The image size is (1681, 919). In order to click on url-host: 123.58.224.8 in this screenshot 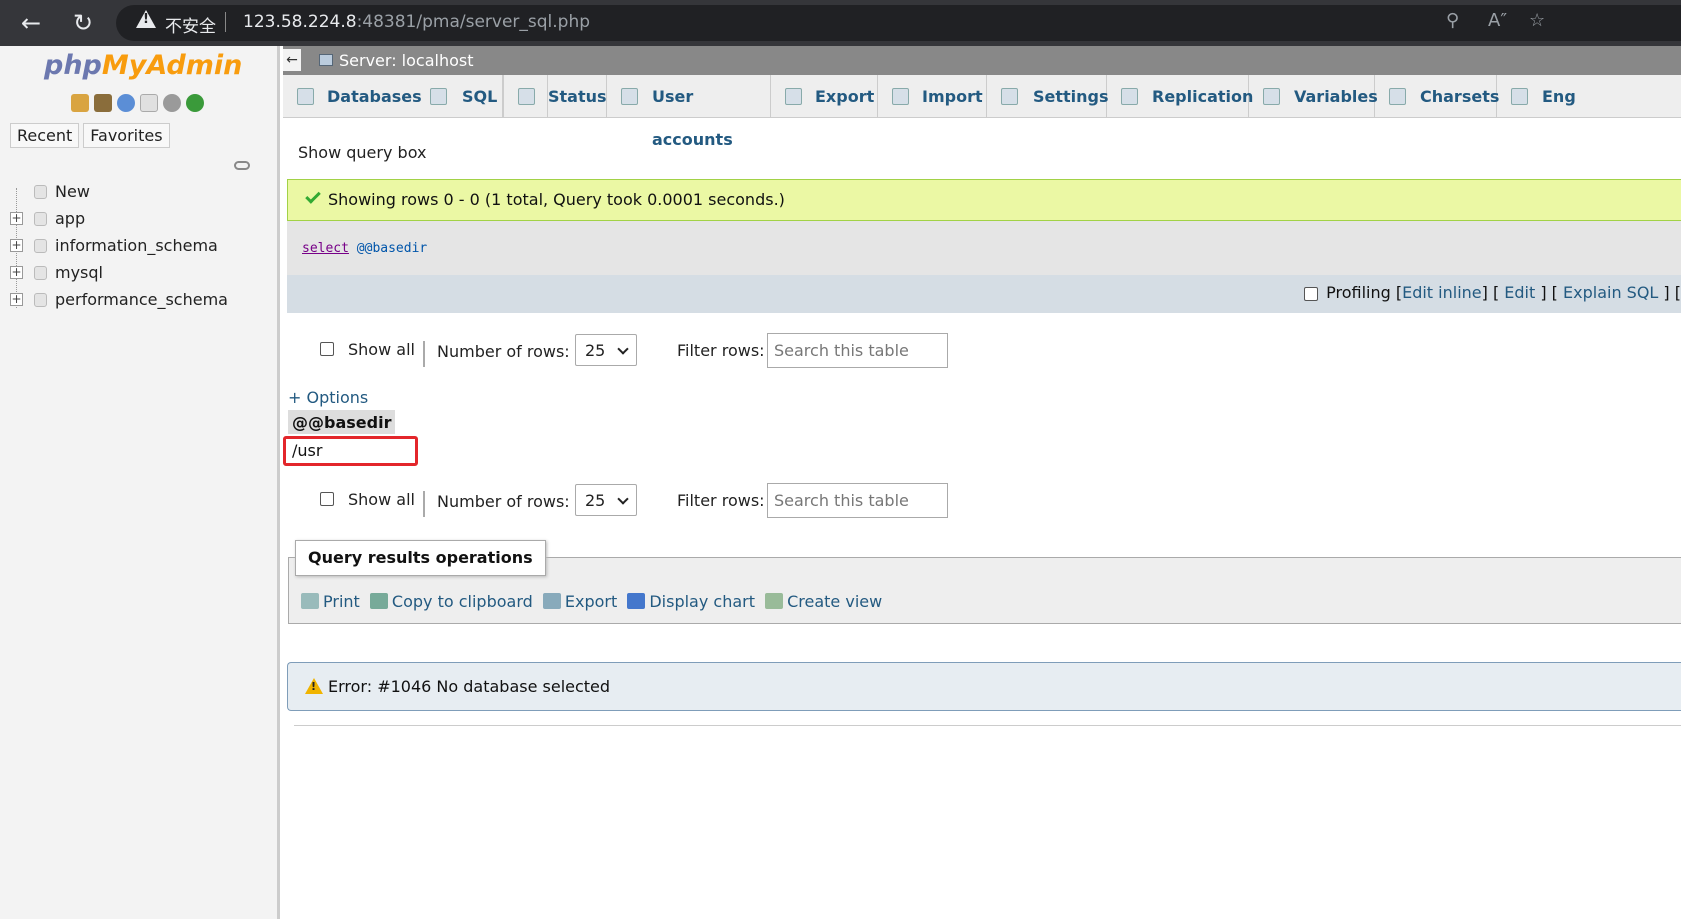, I will do `click(300, 22)`.